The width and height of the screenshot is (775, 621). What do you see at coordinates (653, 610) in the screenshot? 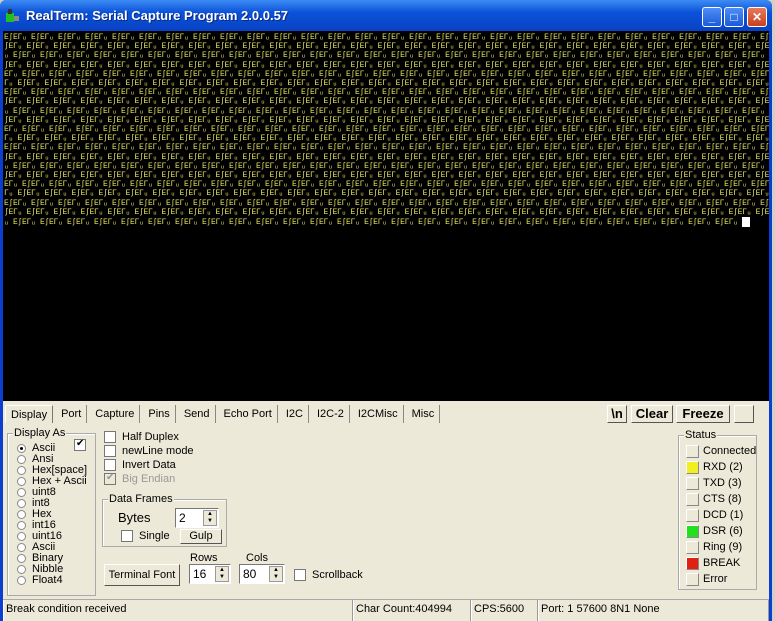
I see `port-info: Port: 1 57600 8N1 None` at bounding box center [653, 610].